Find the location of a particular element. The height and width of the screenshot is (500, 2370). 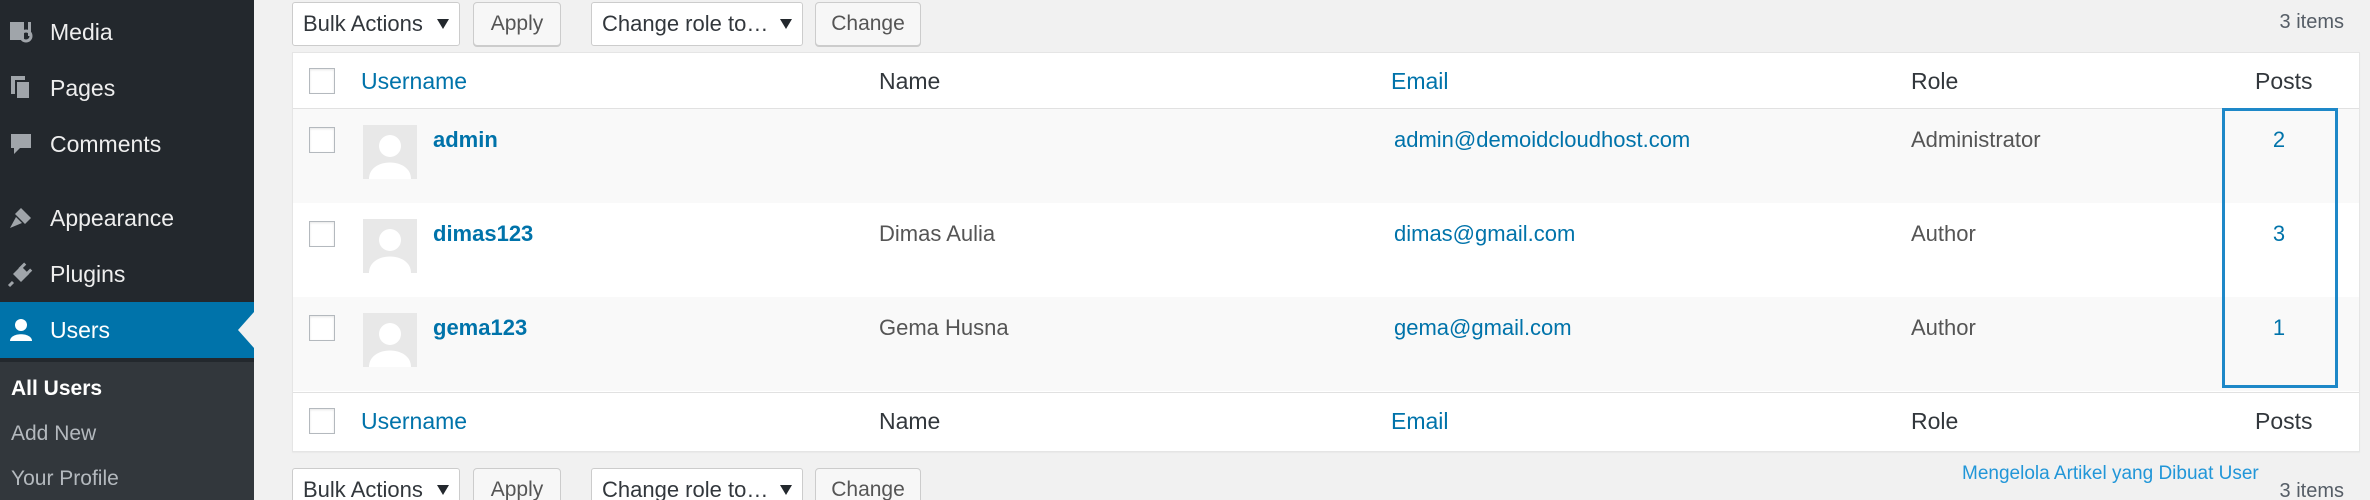

apply-button-bottom: Apply is located at coordinates (517, 484).